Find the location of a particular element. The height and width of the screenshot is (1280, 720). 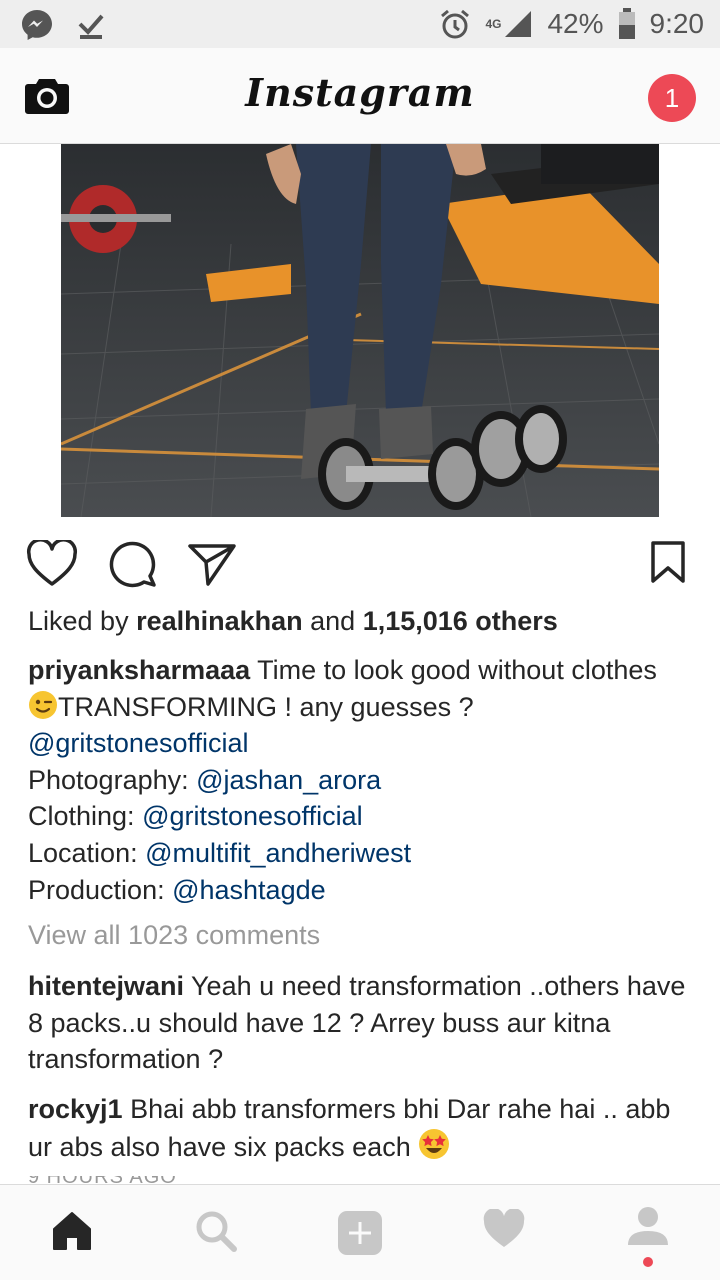

battery-icon is located at coordinates (626, 23).